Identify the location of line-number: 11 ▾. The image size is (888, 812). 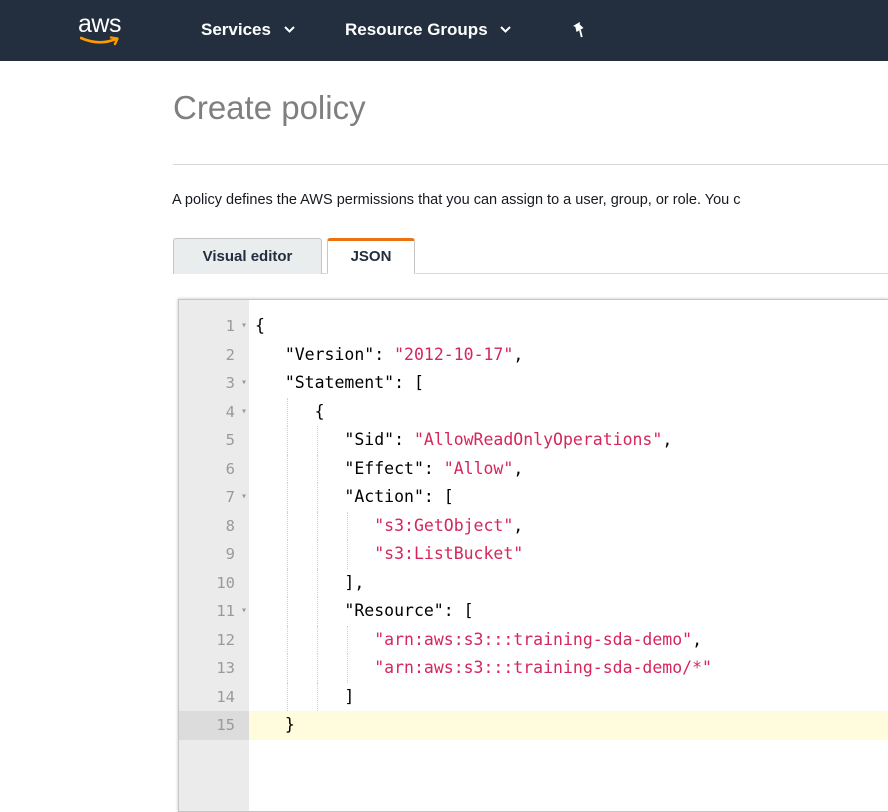
(214, 611).